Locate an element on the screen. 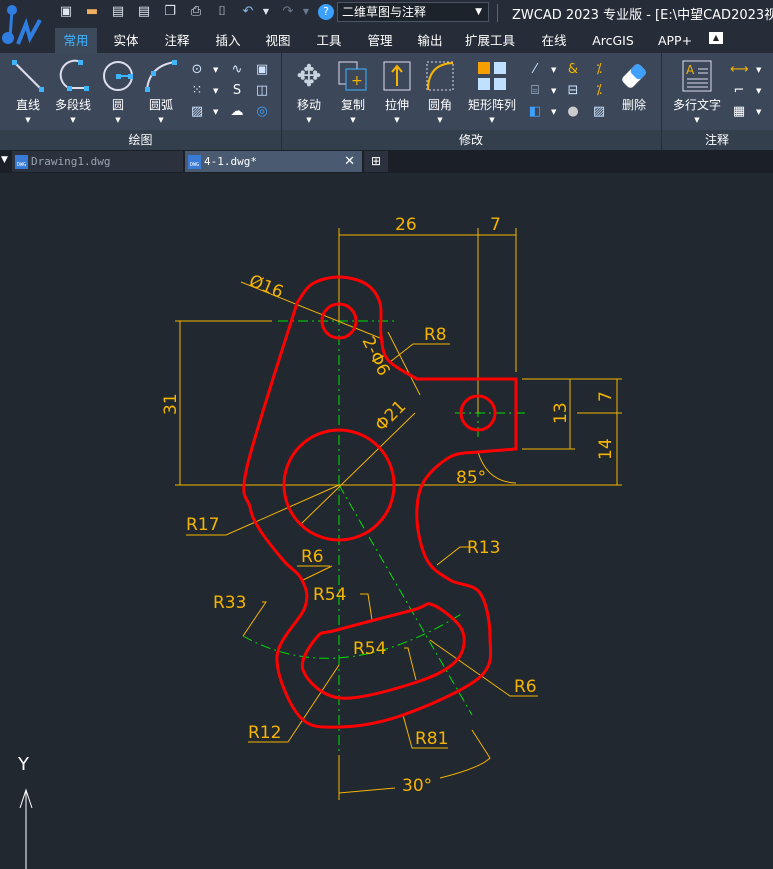 The width and height of the screenshot is (773, 869). ucs-icon: Y is located at coordinates (25, 811).